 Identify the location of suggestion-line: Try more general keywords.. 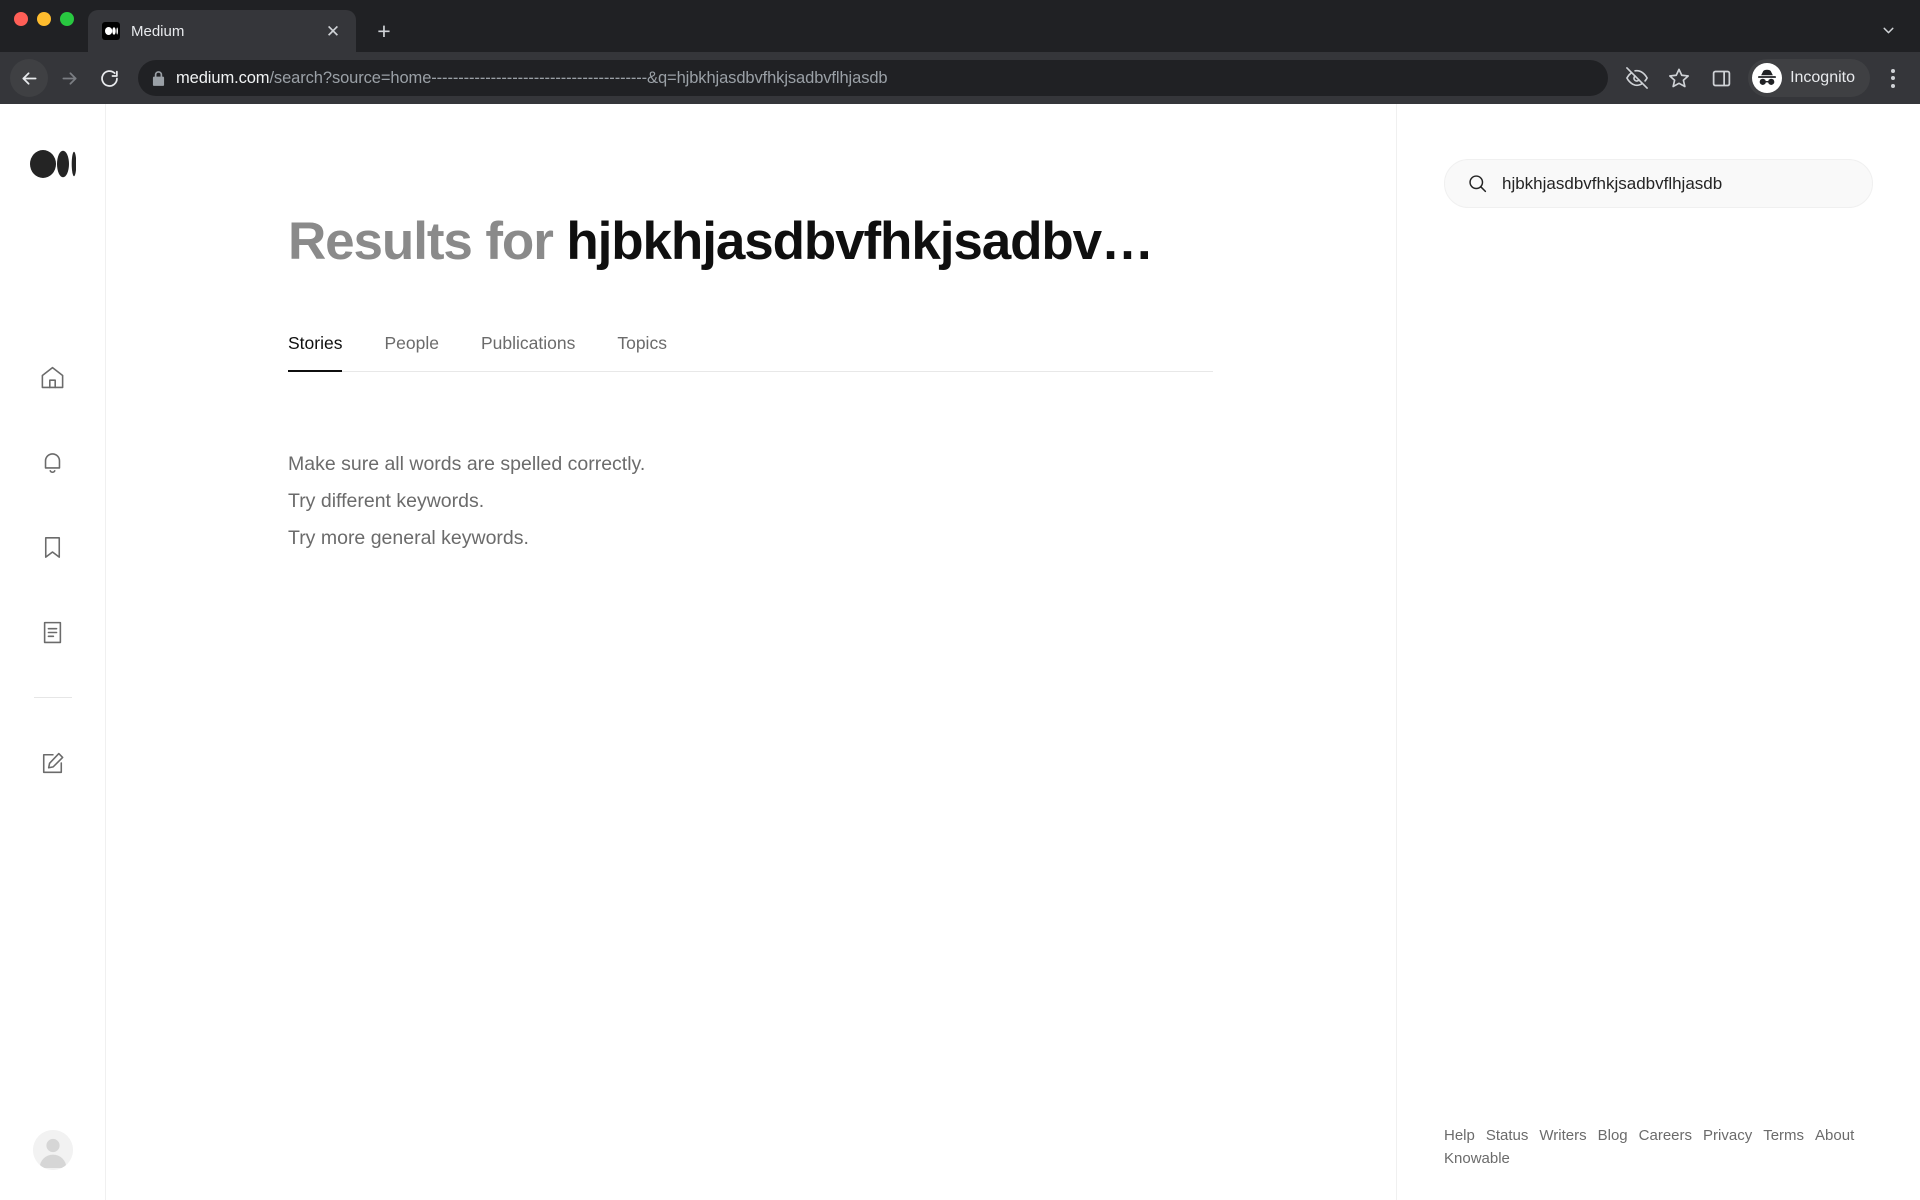
(408, 537).